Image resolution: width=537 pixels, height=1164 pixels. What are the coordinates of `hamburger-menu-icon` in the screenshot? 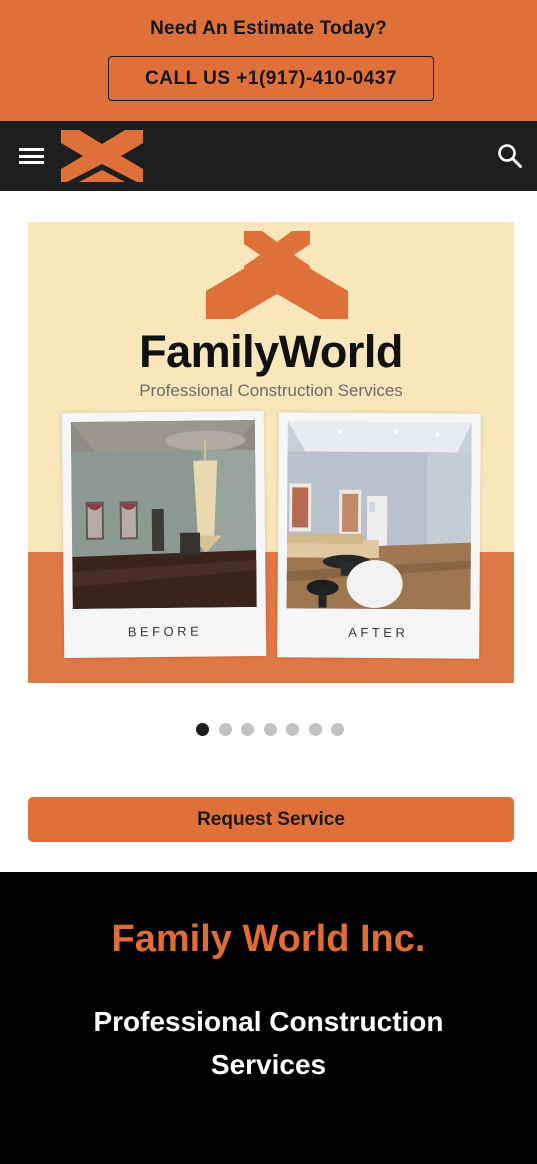 It's located at (32, 156).